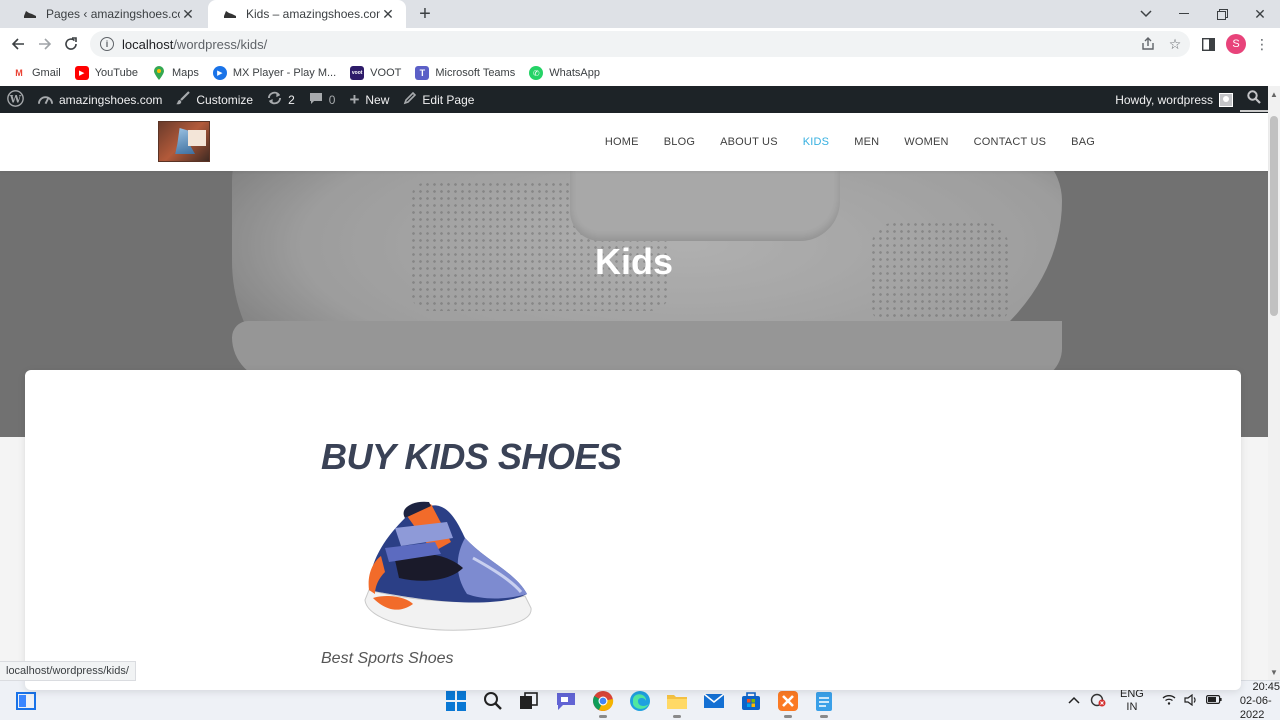 The width and height of the screenshot is (1280, 720). Describe the element at coordinates (1262, 44) in the screenshot. I see `kebab-menu-icon: ⋮` at that location.